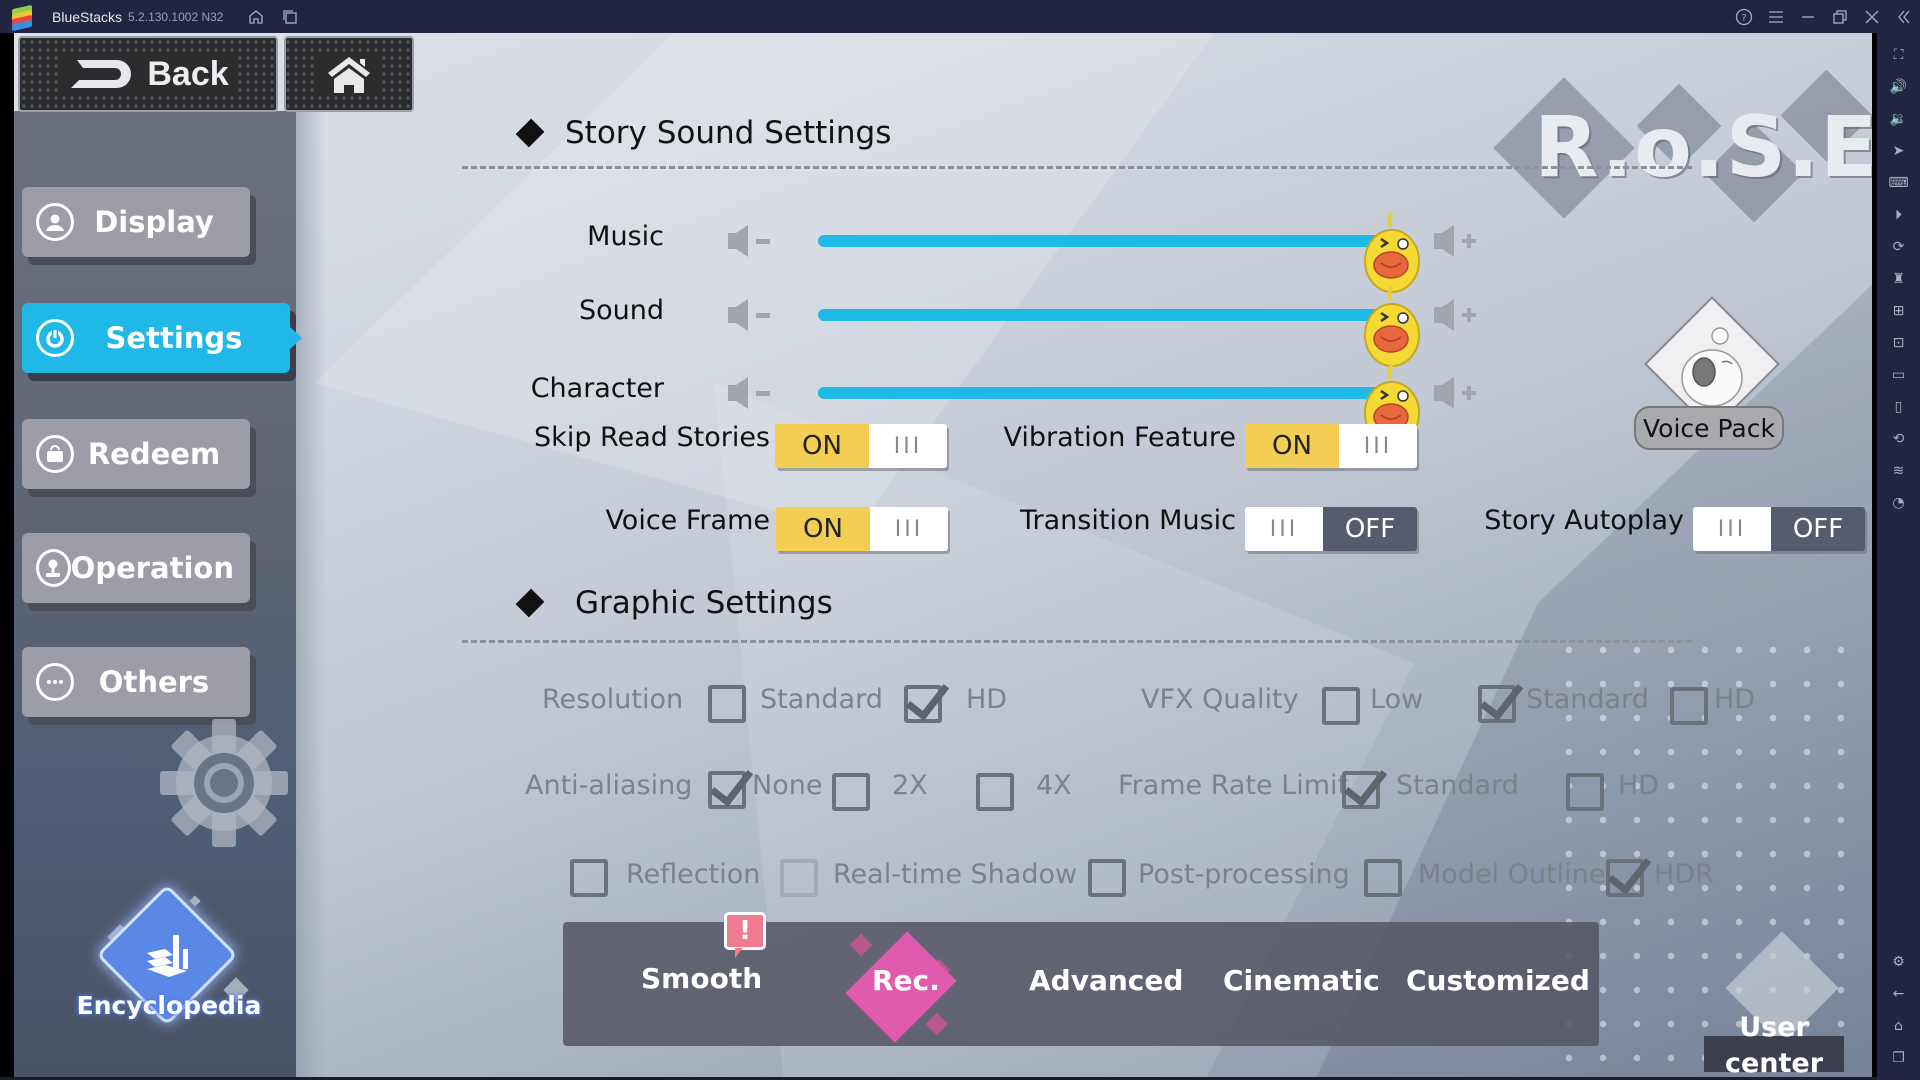  What do you see at coordinates (1587, 699) in the screenshot?
I see `vfx-standard-label: Standard` at bounding box center [1587, 699].